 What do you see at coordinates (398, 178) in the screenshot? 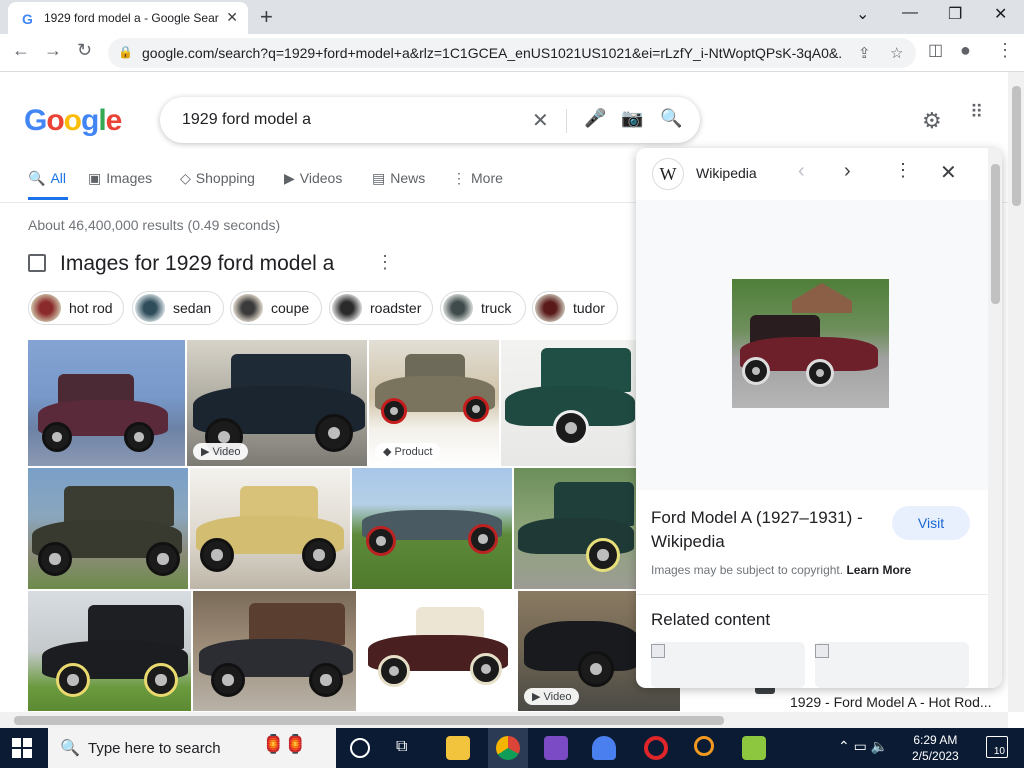
I see `tab-news: ▤ News` at bounding box center [398, 178].